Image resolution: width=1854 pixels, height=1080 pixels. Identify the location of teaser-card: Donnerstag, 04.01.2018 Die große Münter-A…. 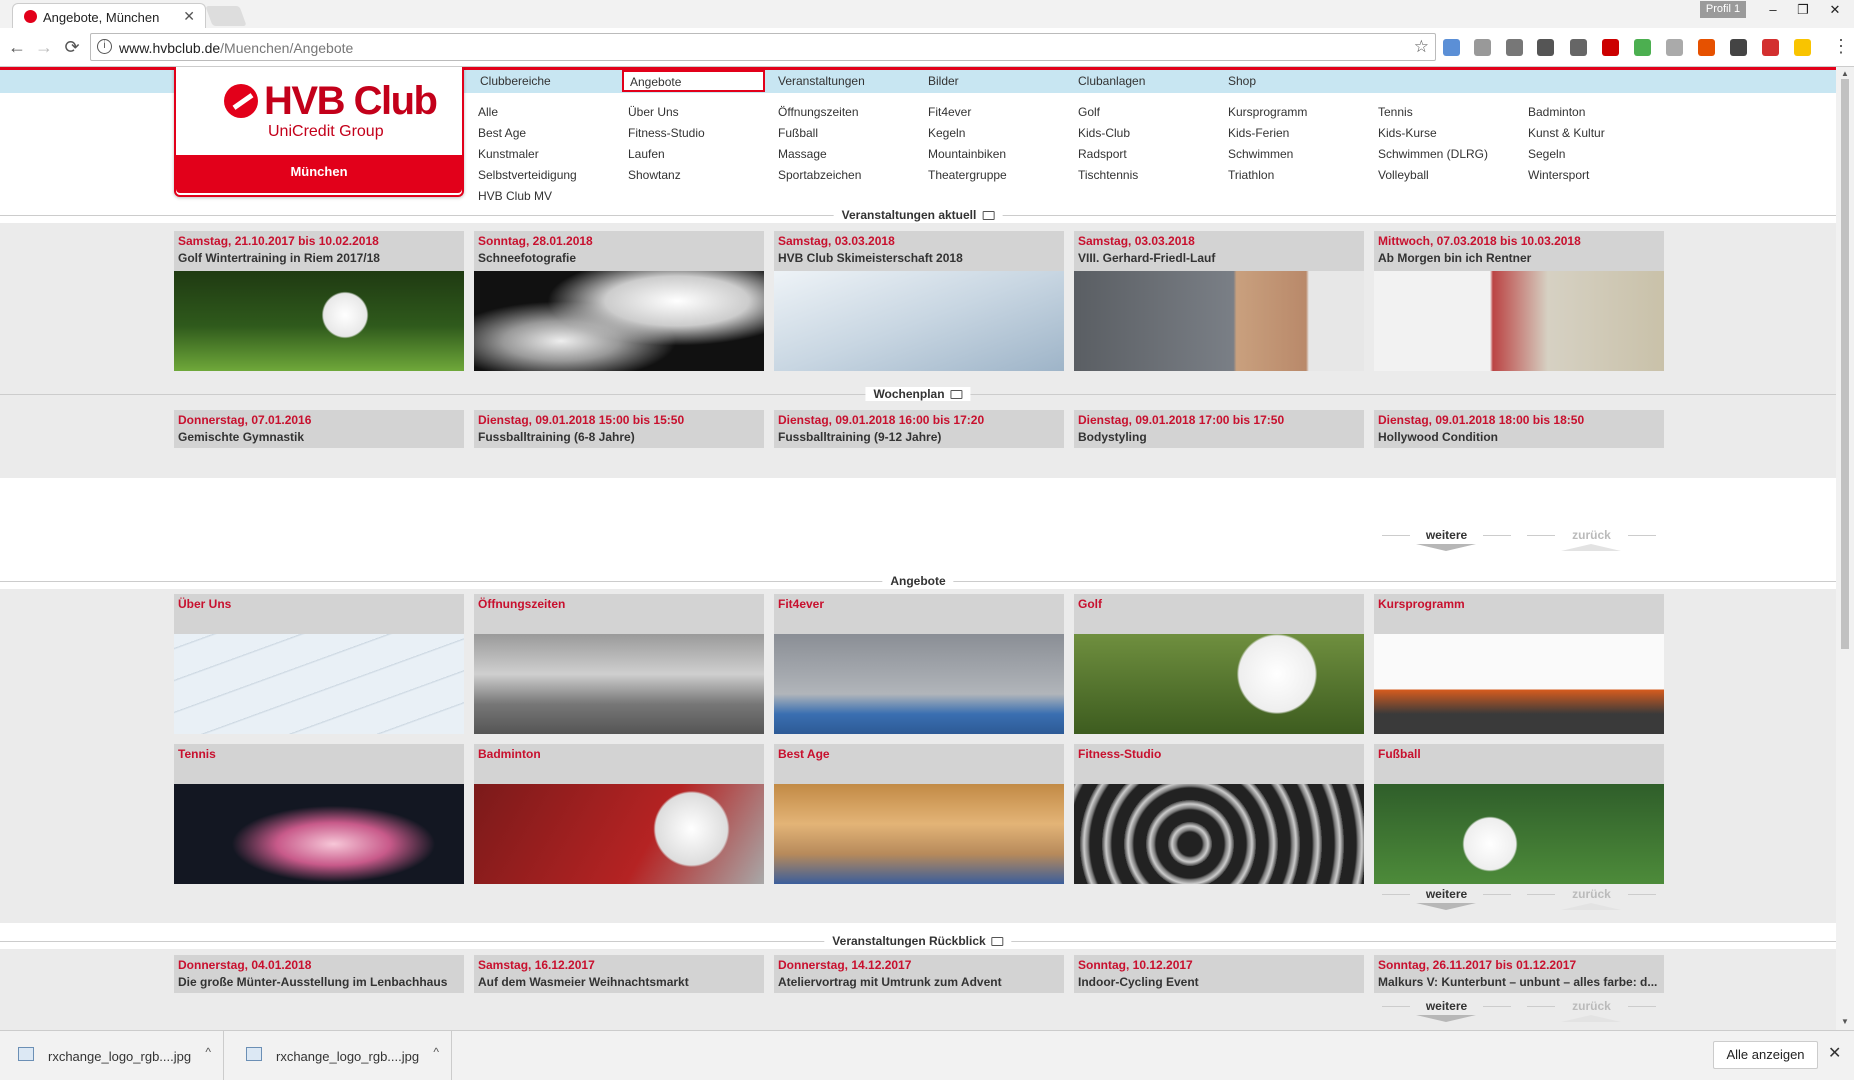
(319, 974).